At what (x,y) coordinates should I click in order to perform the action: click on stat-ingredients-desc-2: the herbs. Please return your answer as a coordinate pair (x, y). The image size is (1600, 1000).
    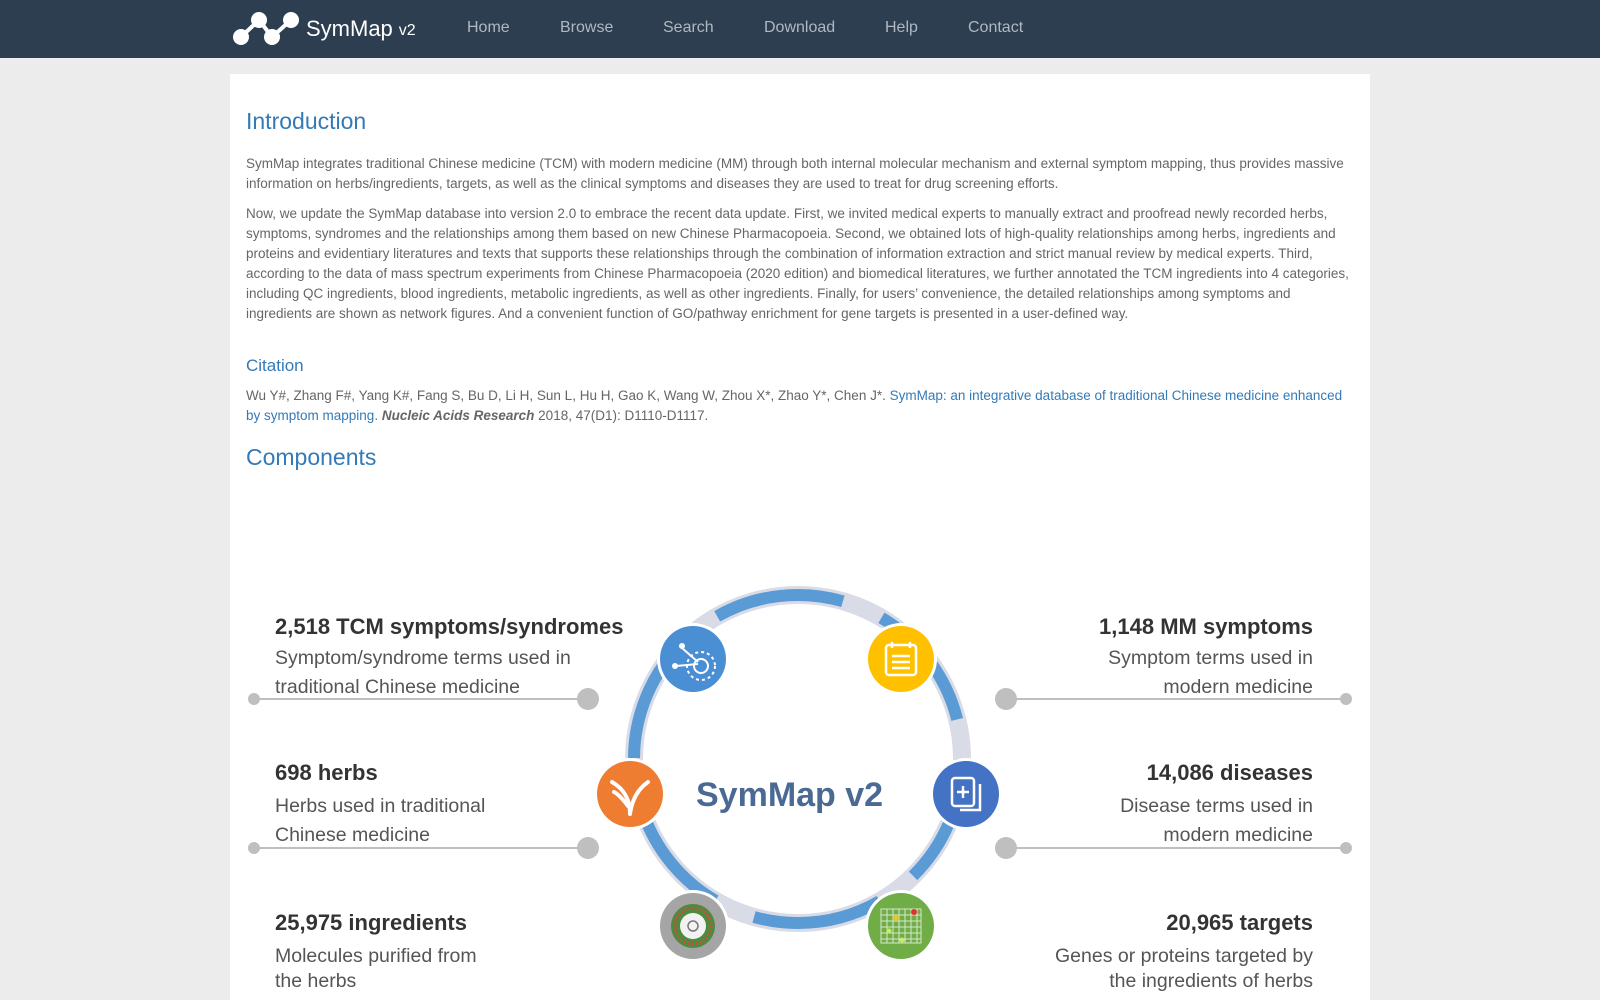
    Looking at the image, I should click on (316, 981).